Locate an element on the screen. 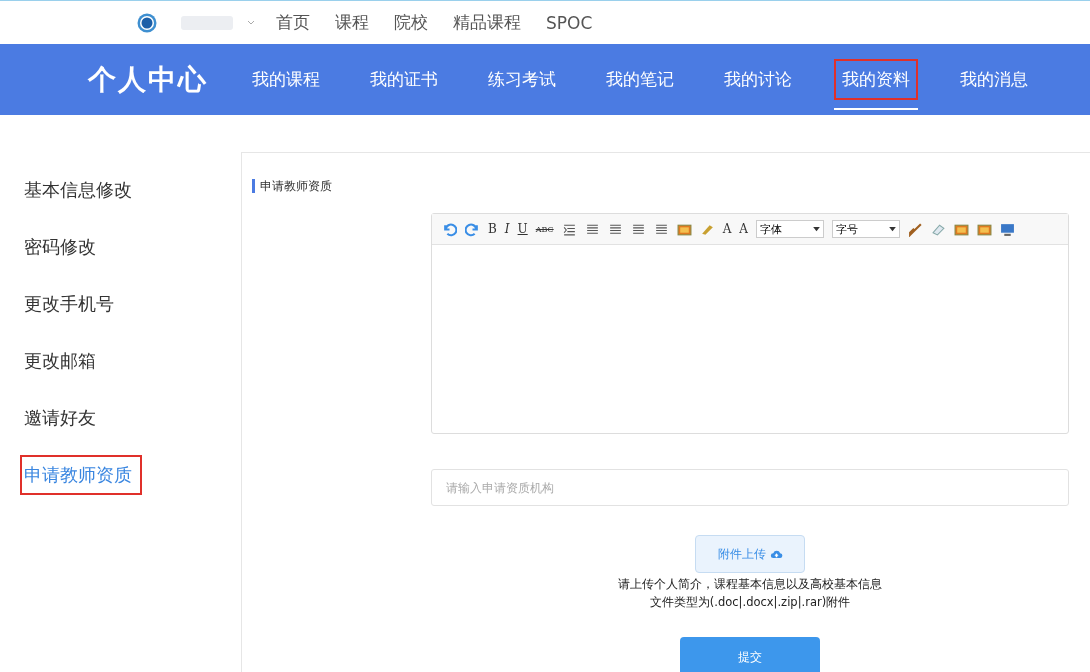 Image resolution: width=1090 pixels, height=672 pixels. toolbar-dropdown: 字号 is located at coordinates (866, 229).